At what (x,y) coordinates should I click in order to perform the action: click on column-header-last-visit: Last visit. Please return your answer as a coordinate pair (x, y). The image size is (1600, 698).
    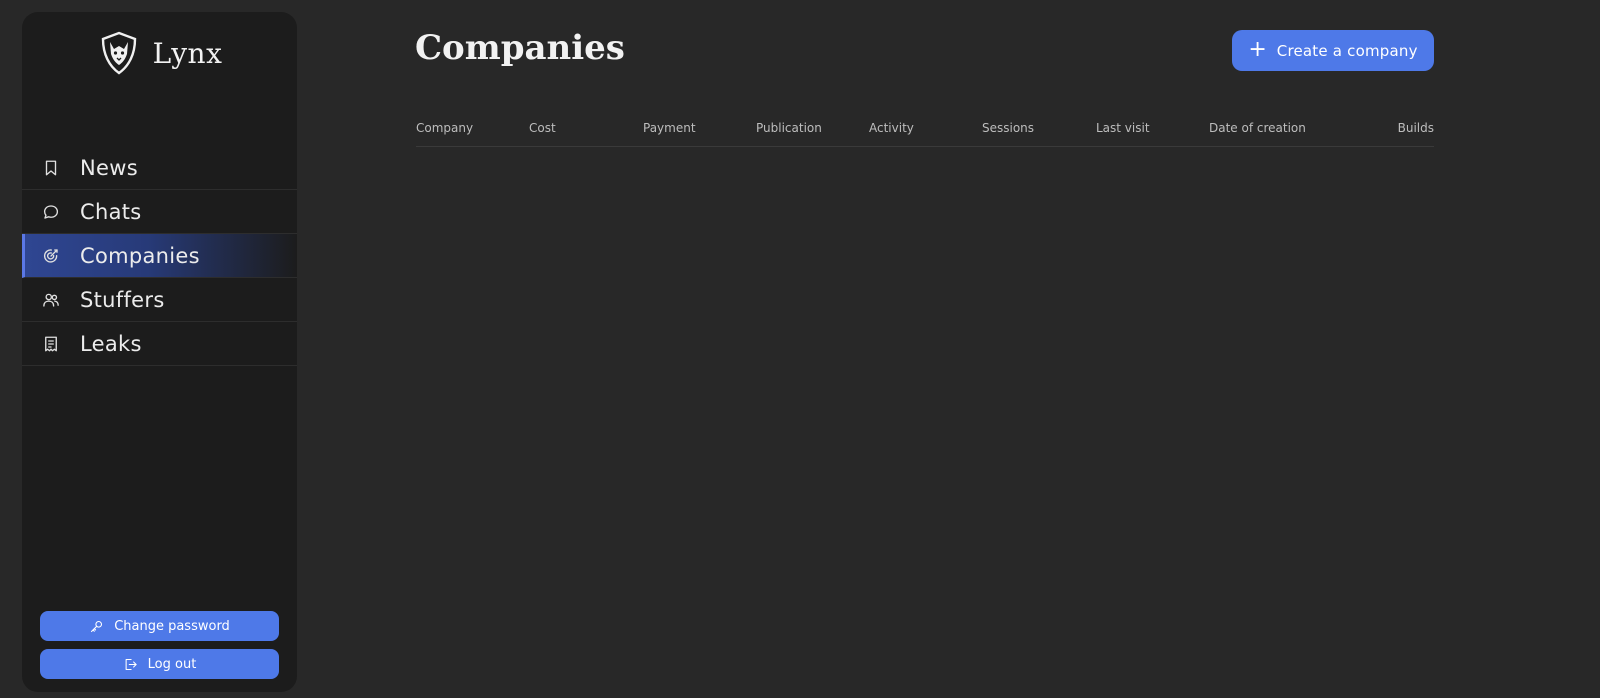
    Looking at the image, I should click on (1123, 128).